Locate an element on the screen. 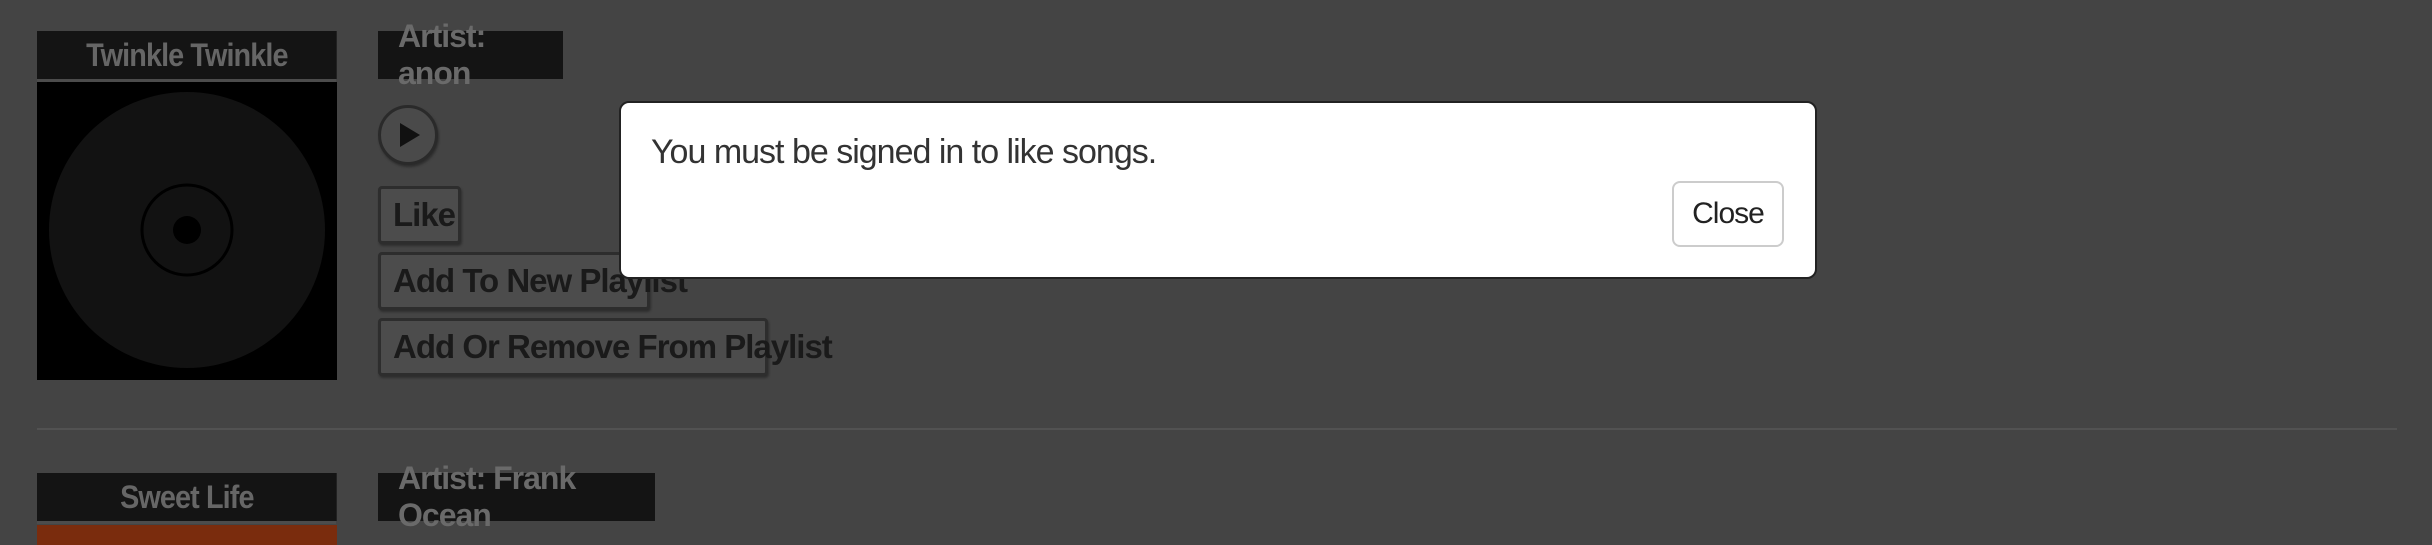 The width and height of the screenshot is (2432, 545). play-button is located at coordinates (408, 135).